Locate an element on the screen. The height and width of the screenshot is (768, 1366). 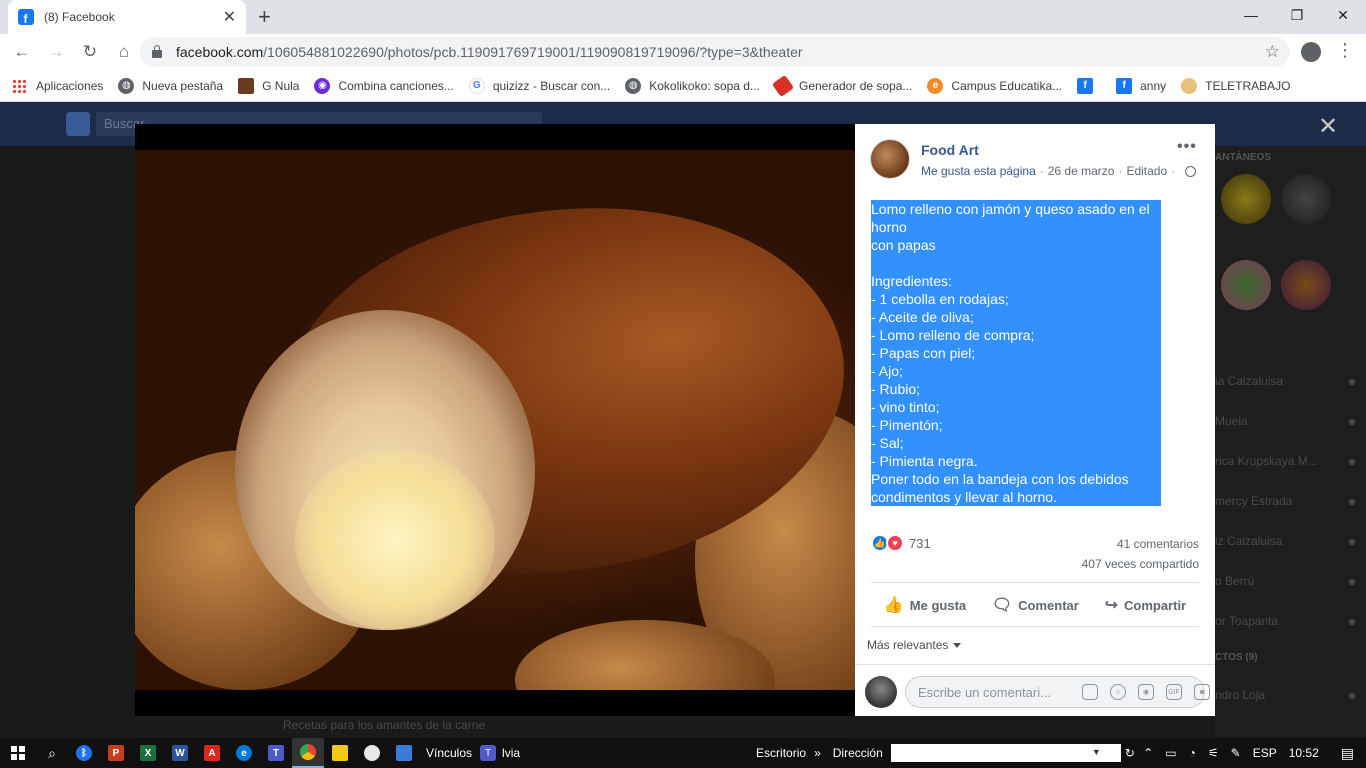
go-arrow-icon: ↻ is located at coordinates (1130, 753).